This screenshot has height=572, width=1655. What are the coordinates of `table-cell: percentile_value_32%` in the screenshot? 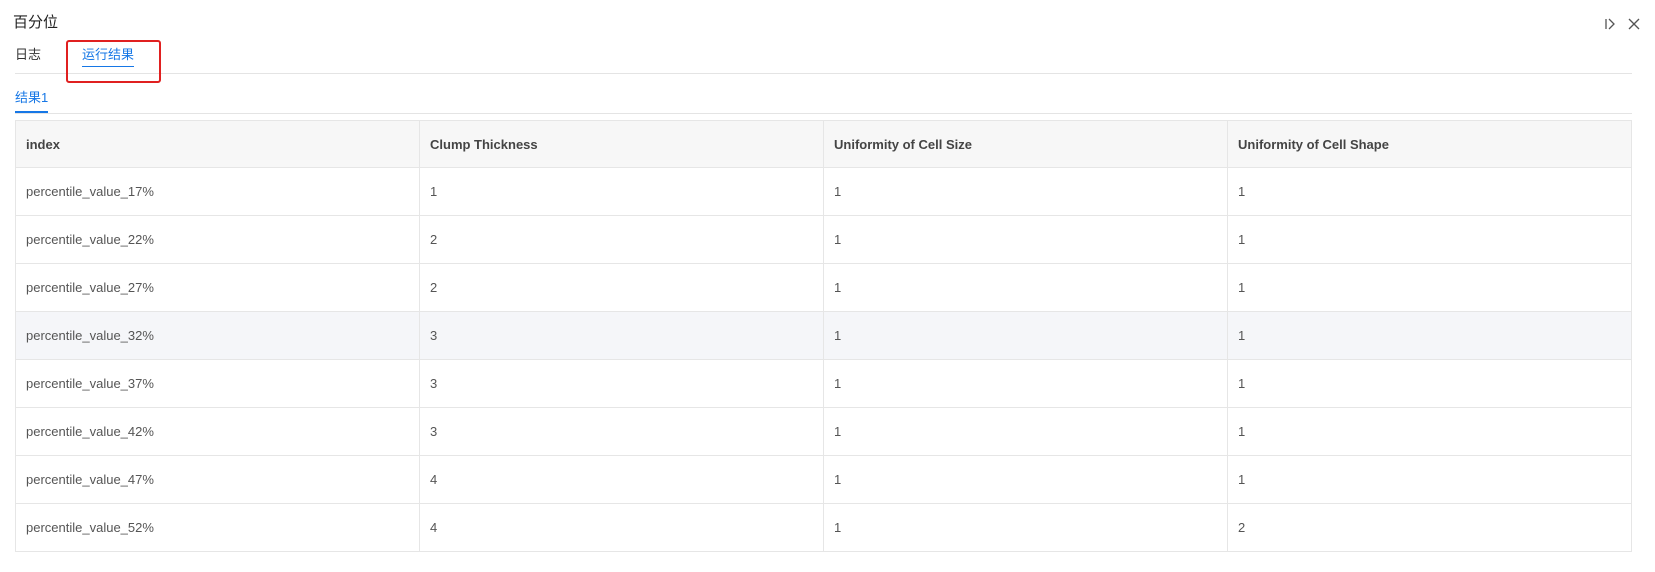 It's located at (217, 335).